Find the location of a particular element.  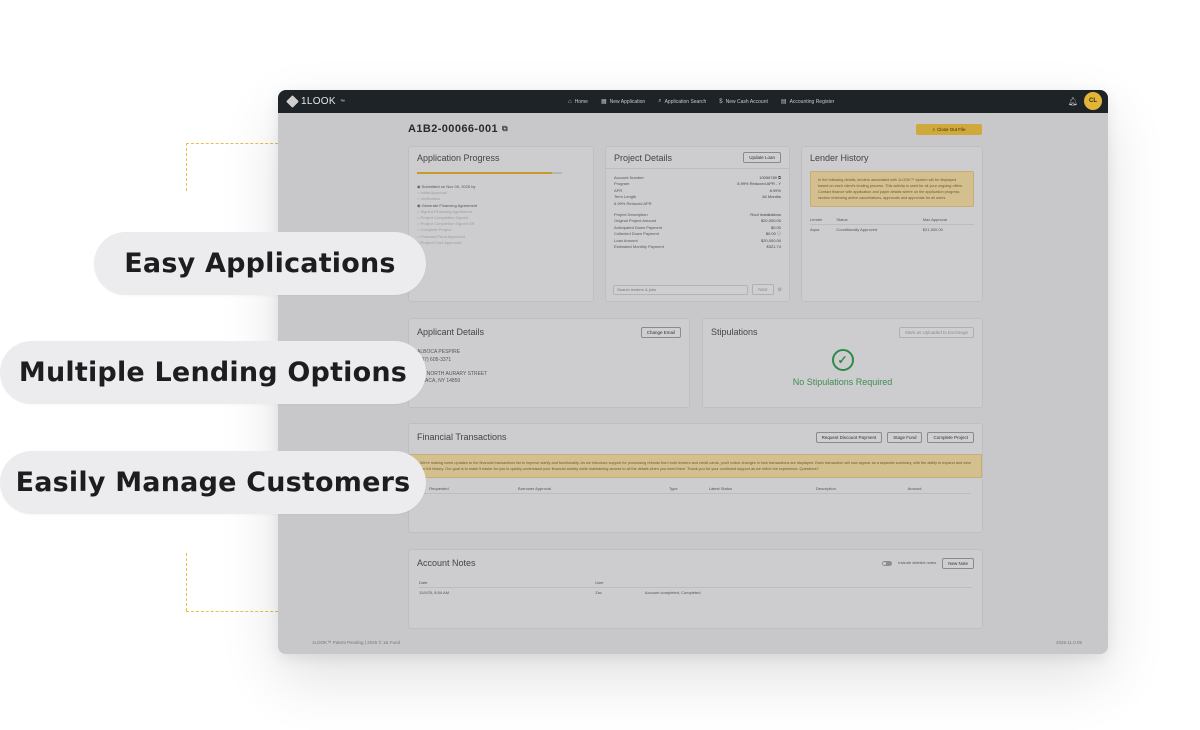

card-title: Account Notes is located at coordinates (446, 563).